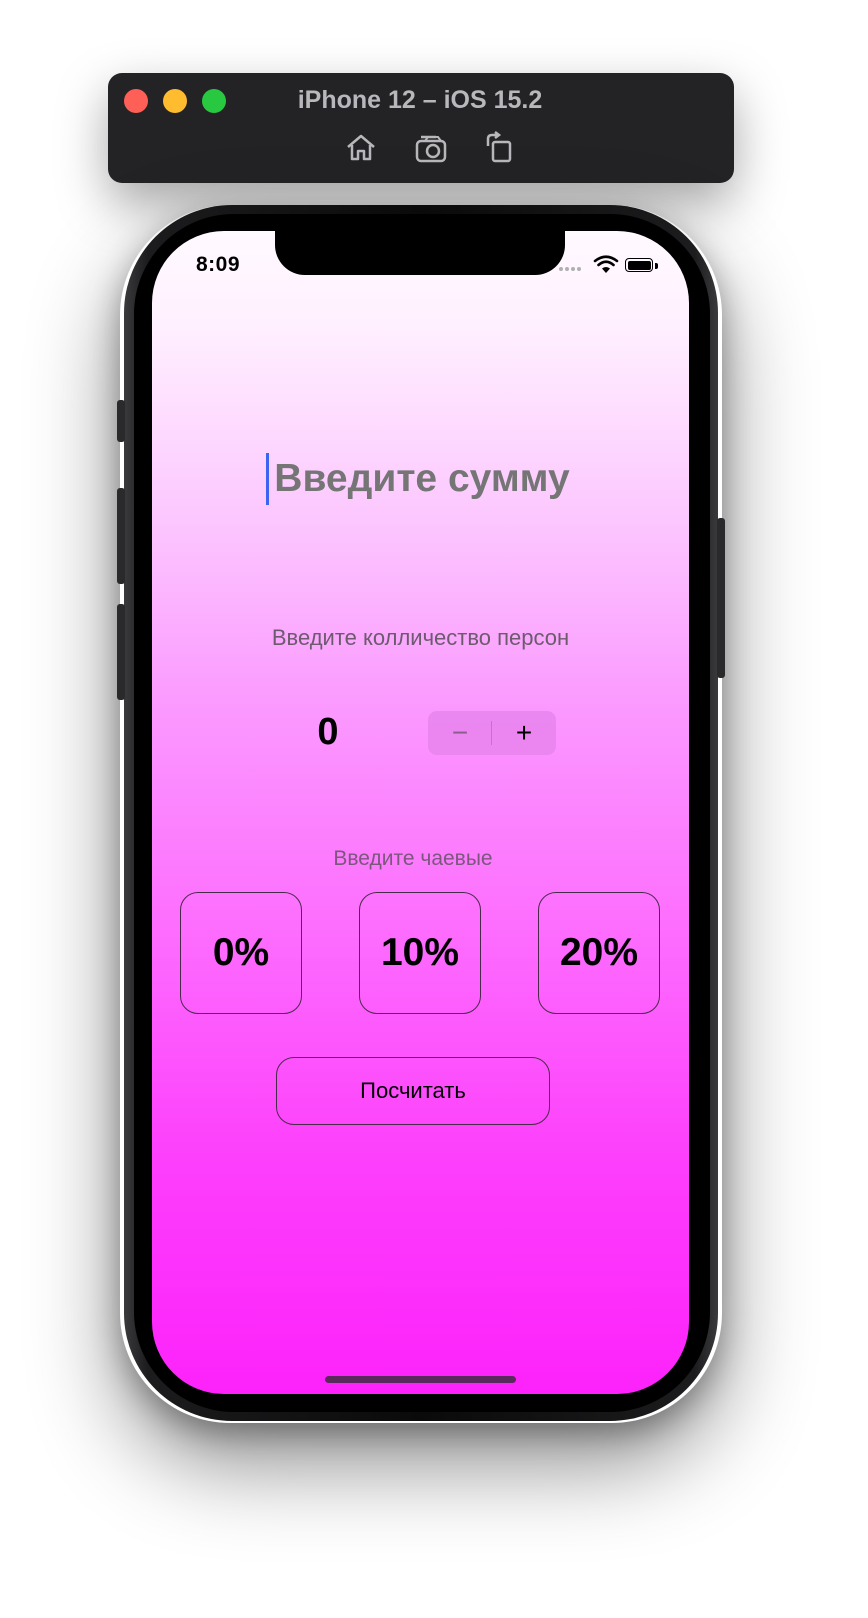  I want to click on volume-down-button, so click(121, 652).